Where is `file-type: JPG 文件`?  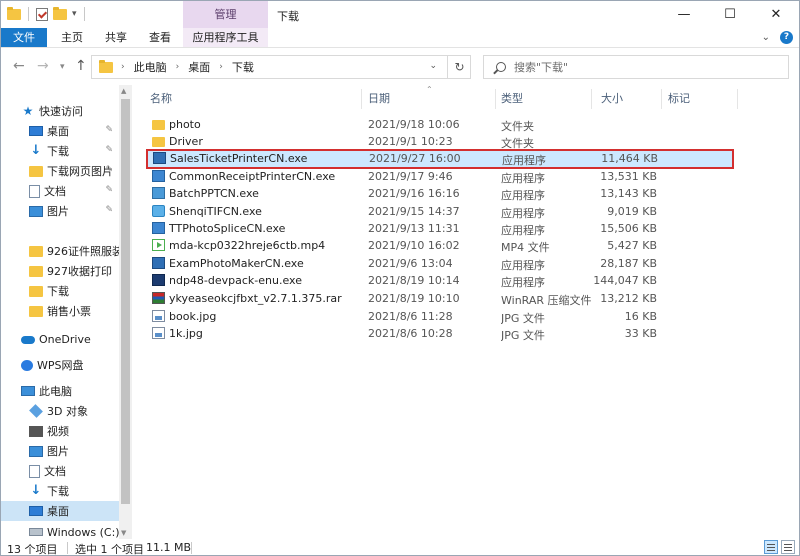
file-type: JPG 文件 is located at coordinates (523, 318).